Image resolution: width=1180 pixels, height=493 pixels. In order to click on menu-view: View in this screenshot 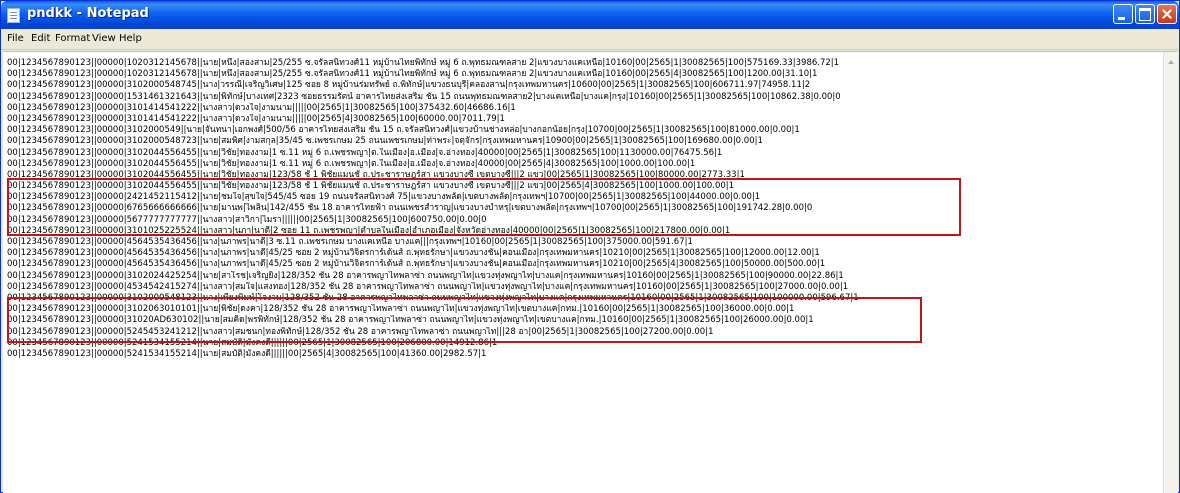, I will do `click(104, 38)`.